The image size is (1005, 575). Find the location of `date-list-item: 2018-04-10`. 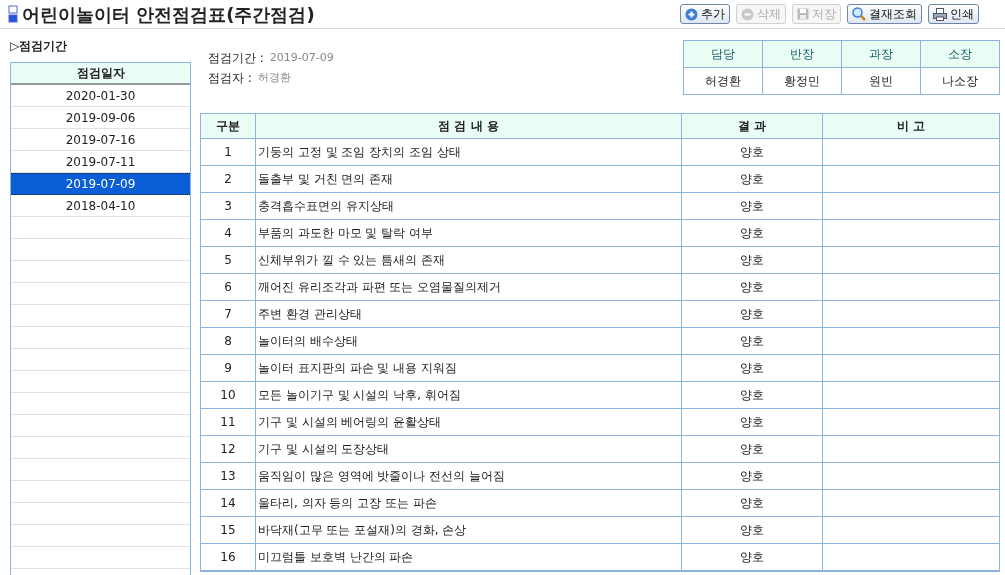

date-list-item: 2018-04-10 is located at coordinates (100, 206).